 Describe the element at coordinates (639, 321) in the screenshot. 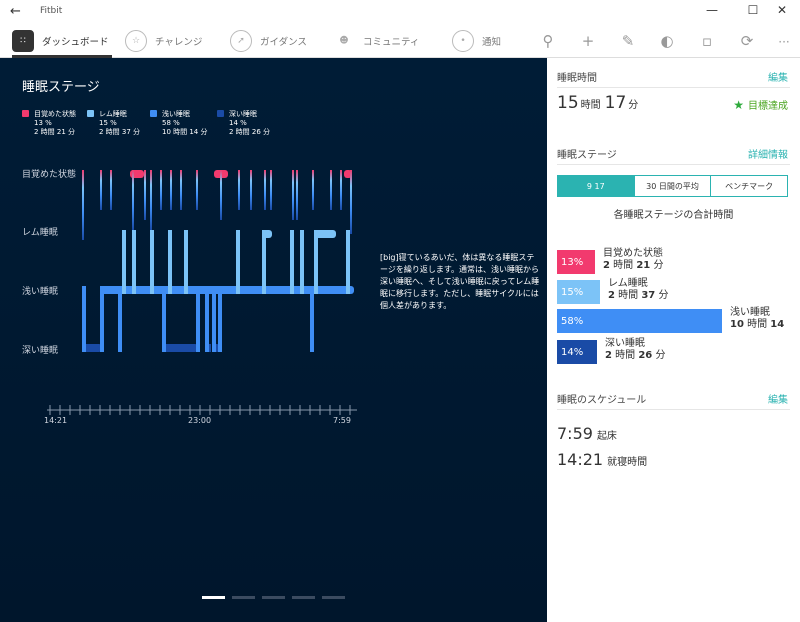

I see `bar-light: 58%` at that location.